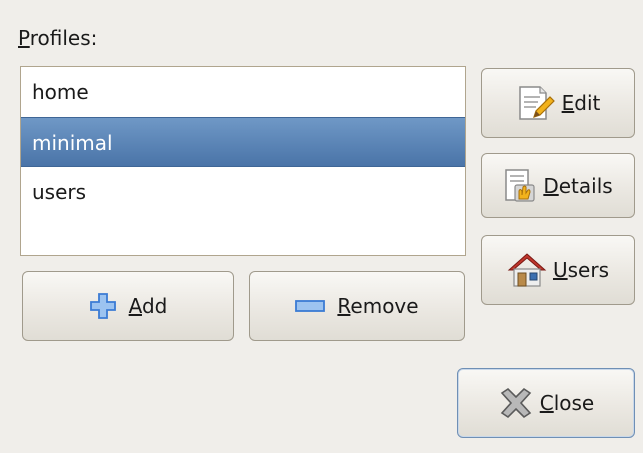 Image resolution: width=643 pixels, height=453 pixels. What do you see at coordinates (551, 185) in the screenshot?
I see `details-mnemonic: D` at bounding box center [551, 185].